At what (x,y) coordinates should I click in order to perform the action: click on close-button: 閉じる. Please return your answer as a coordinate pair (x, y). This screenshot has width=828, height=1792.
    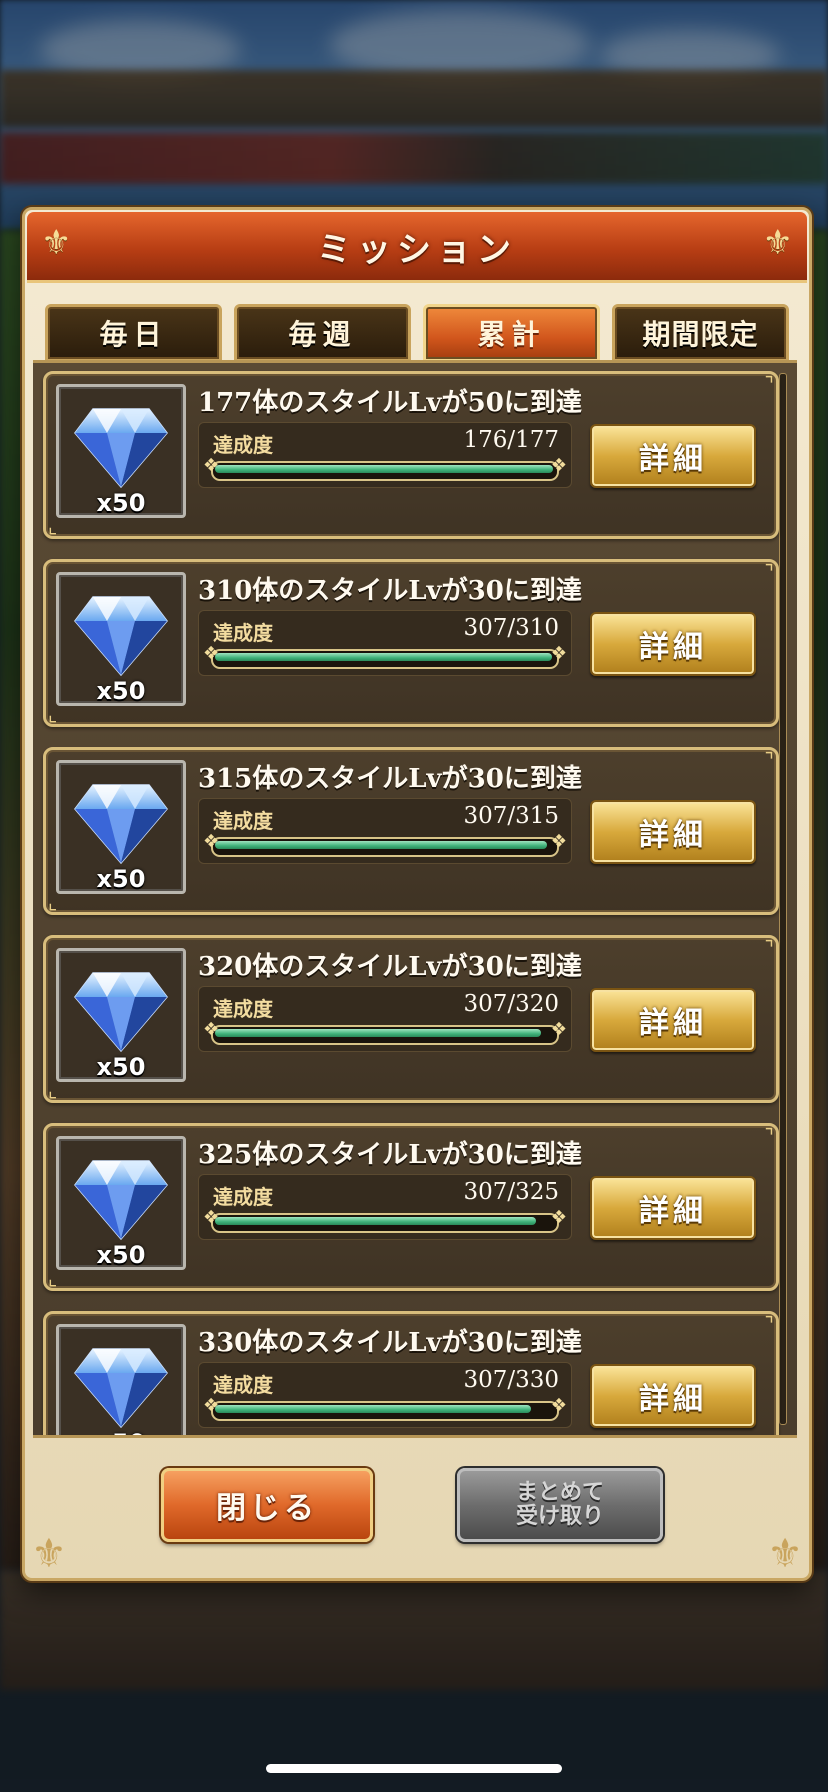
    Looking at the image, I should click on (267, 1505).